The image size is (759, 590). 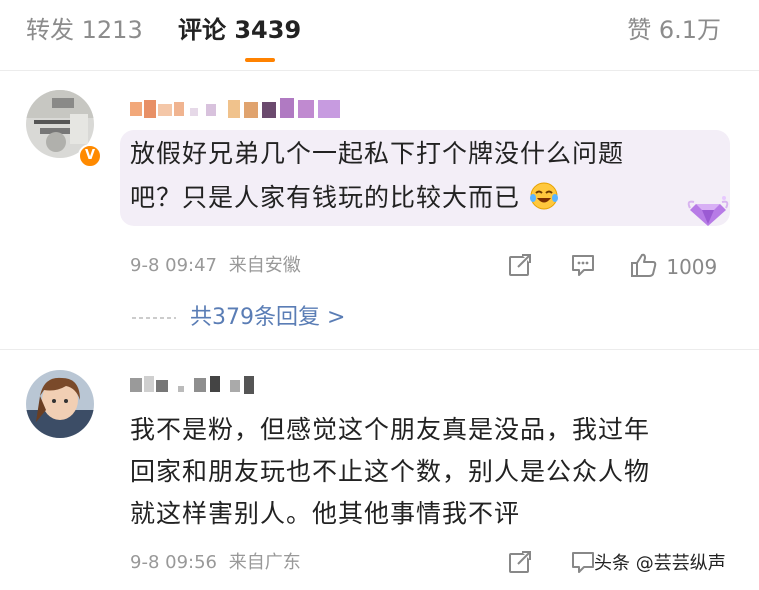 I want to click on active-tab-indicator, so click(x=260, y=60).